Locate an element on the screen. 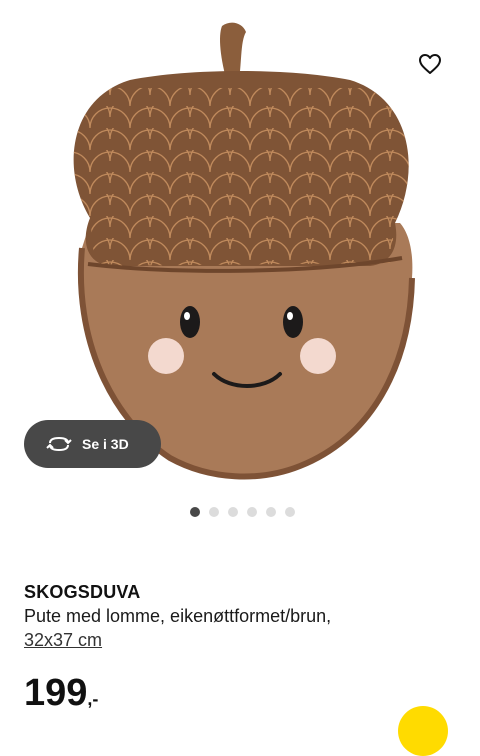 The height and width of the screenshot is (756, 480). product-price: 199,- is located at coordinates (61, 696).